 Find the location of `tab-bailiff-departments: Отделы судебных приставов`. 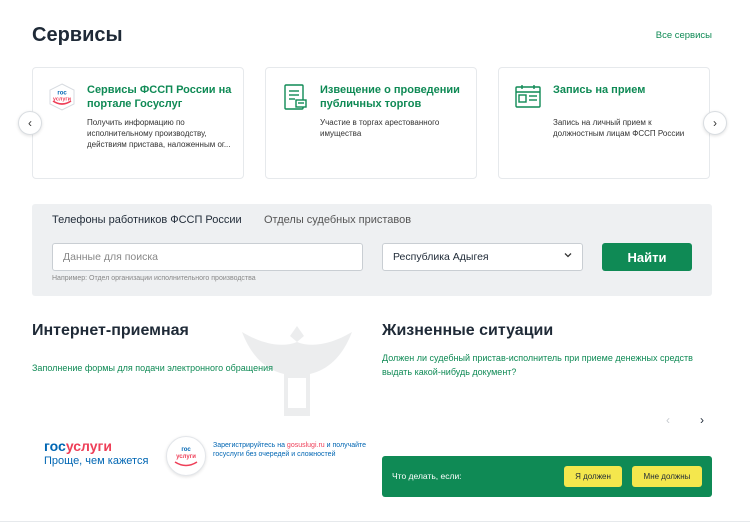

tab-bailiff-departments: Отделы судебных приставов is located at coordinates (337, 220).